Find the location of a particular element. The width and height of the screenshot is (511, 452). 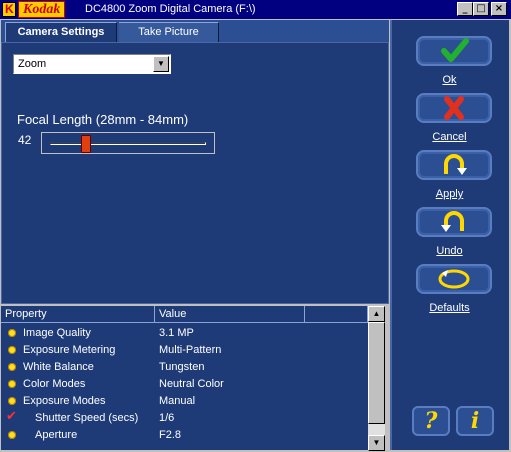

close-button: × is located at coordinates (499, 9).